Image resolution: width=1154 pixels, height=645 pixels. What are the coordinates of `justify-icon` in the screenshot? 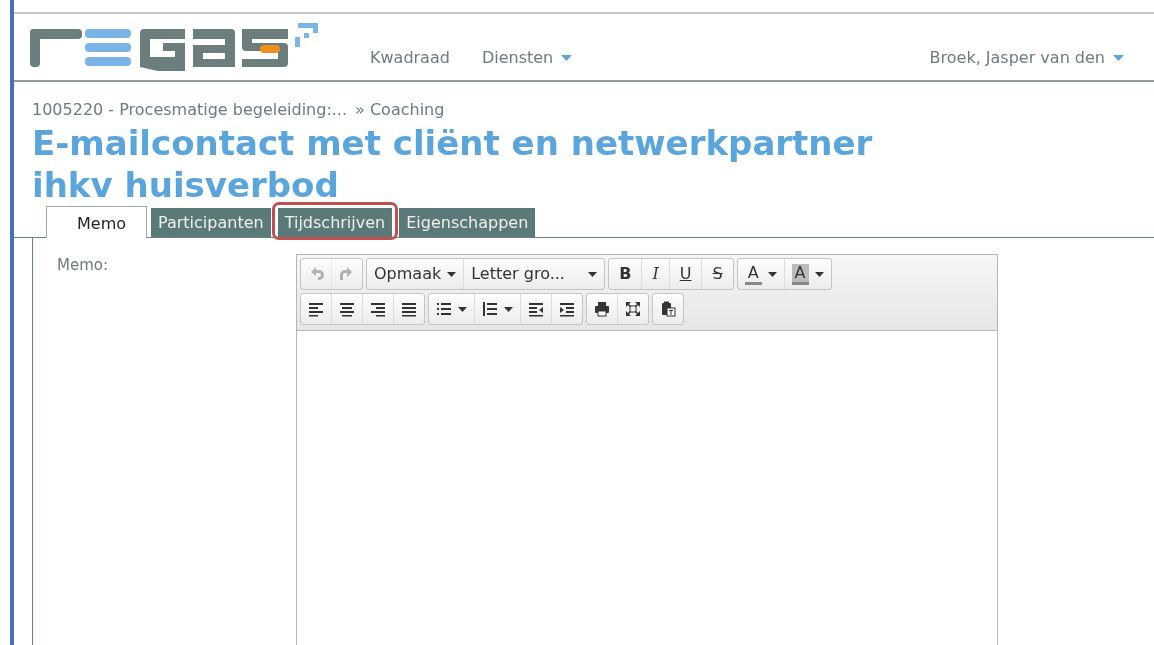 It's located at (409, 309).